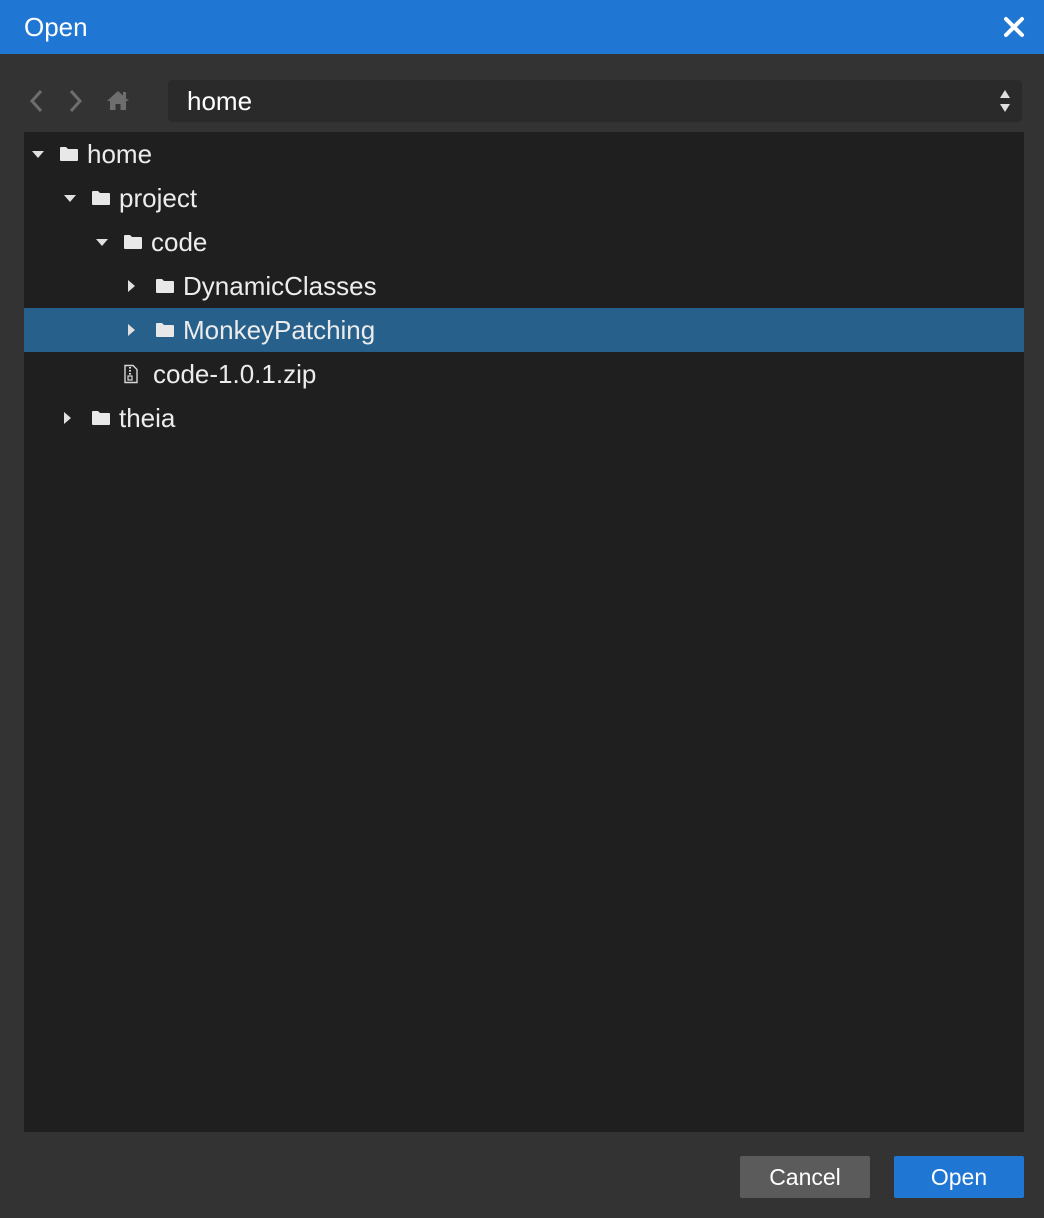 The width and height of the screenshot is (1044, 1218). I want to click on forward-button, so click(76, 101).